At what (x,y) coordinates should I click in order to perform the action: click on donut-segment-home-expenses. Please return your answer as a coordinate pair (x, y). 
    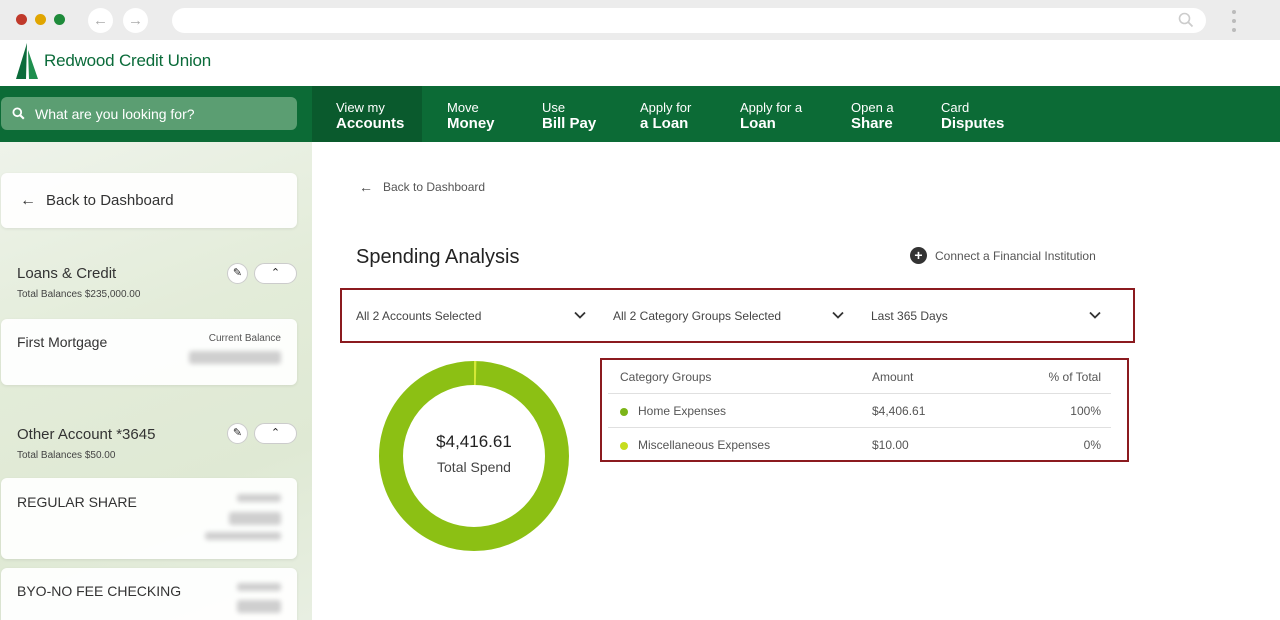
    Looking at the image, I should click on (474, 456).